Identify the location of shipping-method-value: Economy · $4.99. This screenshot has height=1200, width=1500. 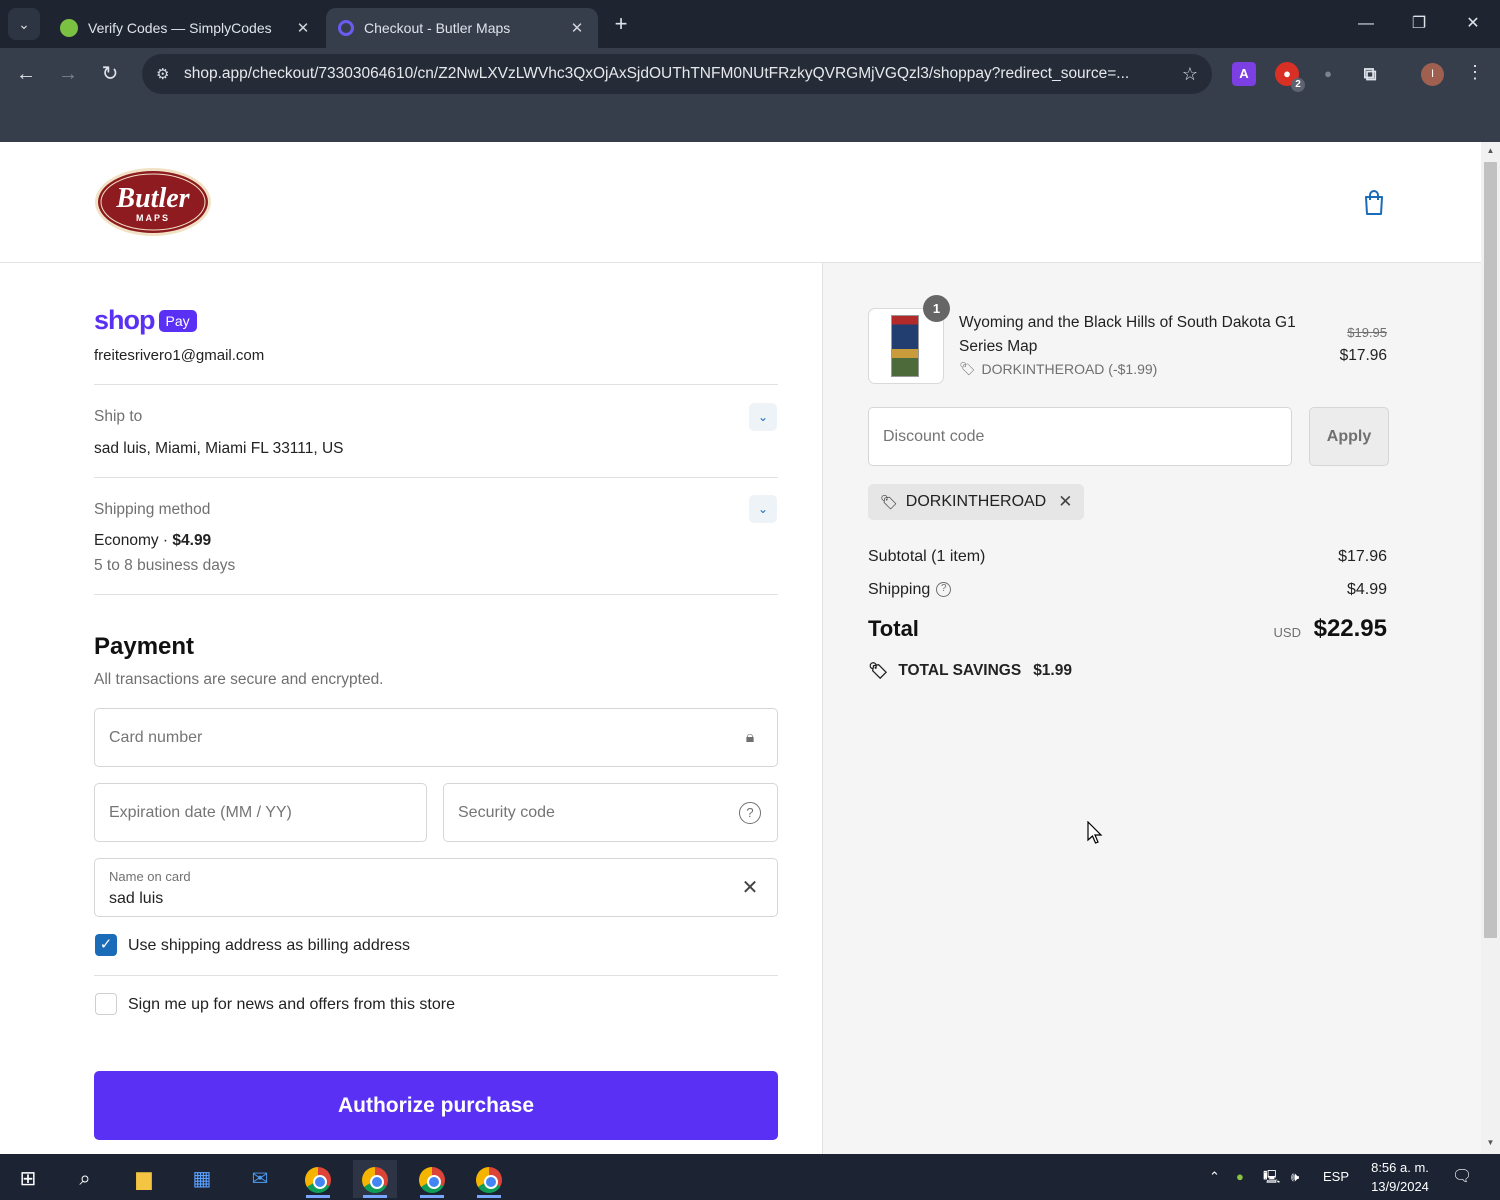
(152, 541).